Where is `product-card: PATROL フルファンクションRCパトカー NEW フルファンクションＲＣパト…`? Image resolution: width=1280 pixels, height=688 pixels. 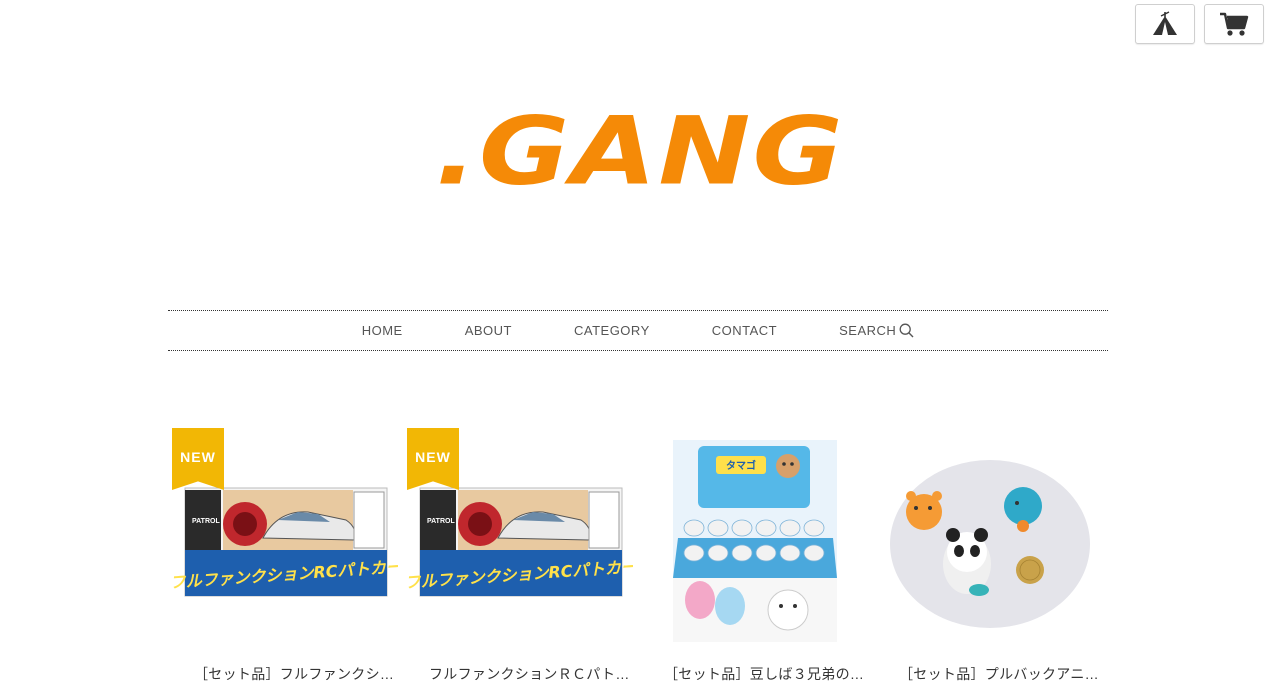 product-card: PATROL フルファンクションRCパトカー NEW フルファンクションＲＣパト… is located at coordinates (518, 558).